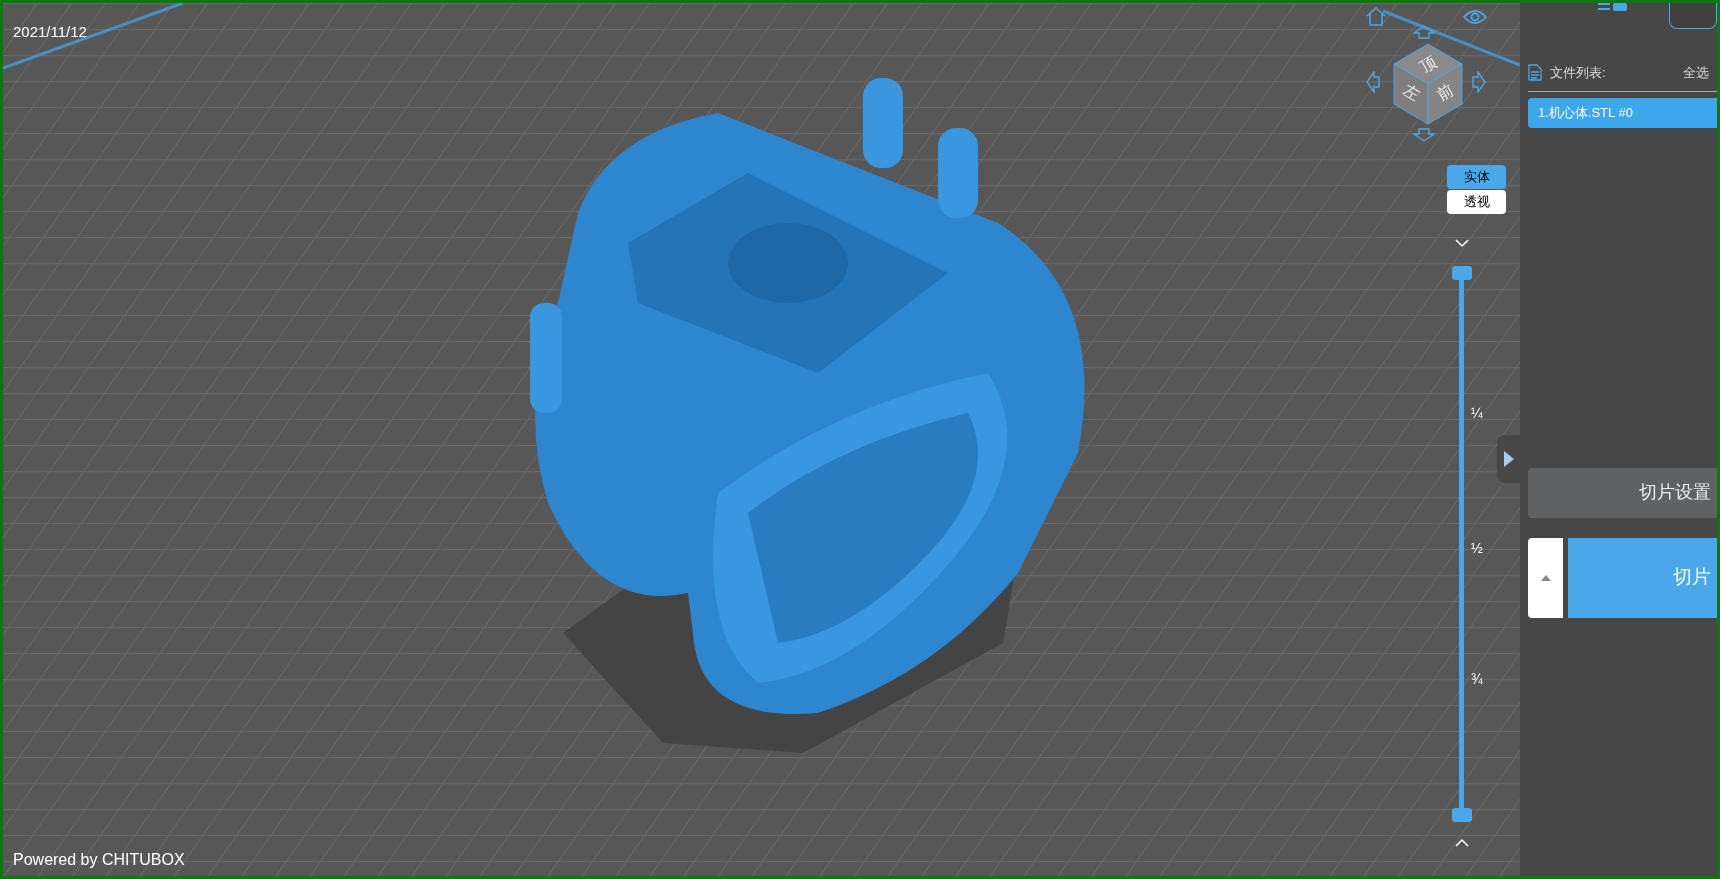 The width and height of the screenshot is (1720, 879). What do you see at coordinates (1373, 82) in the screenshot?
I see `arrow-left-icon` at bounding box center [1373, 82].